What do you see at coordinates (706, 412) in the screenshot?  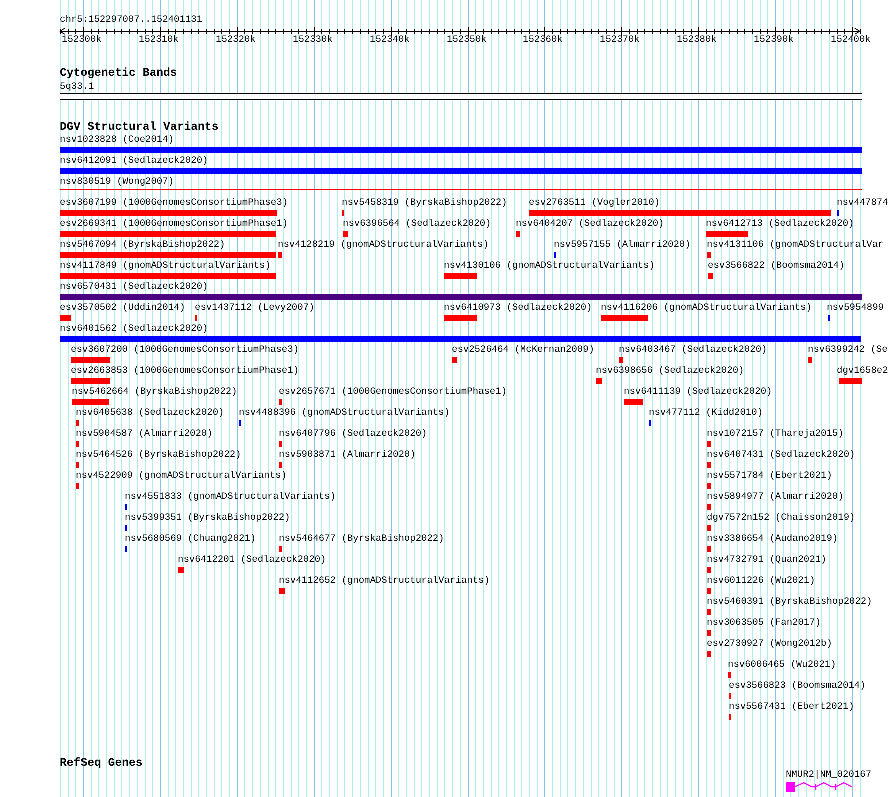 I see `feature-label: nsv477112 (Kidd2010)` at bounding box center [706, 412].